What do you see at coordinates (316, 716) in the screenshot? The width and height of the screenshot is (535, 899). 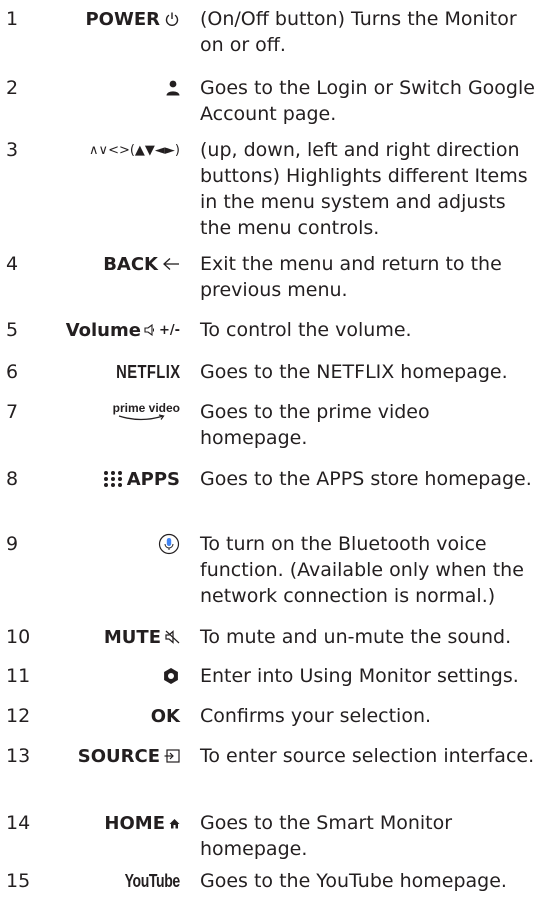 I see `description: Confirms your selection.` at bounding box center [316, 716].